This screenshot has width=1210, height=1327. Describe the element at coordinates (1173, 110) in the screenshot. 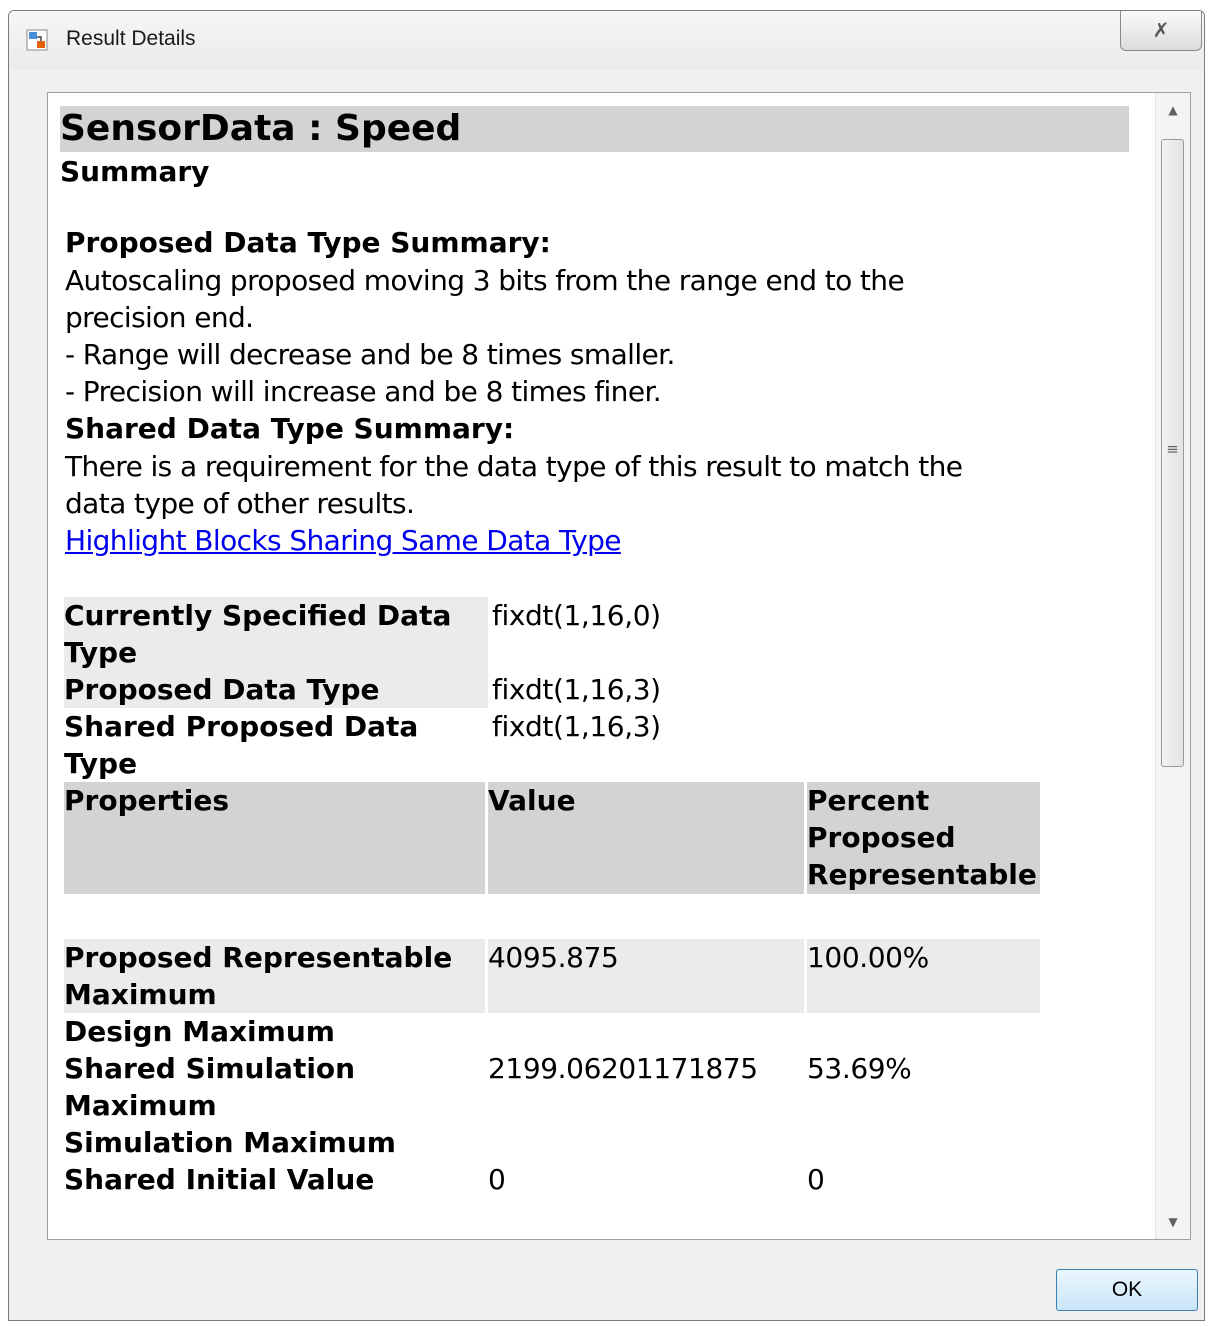

I see `scroll-up-arrow-icon: ▲` at that location.